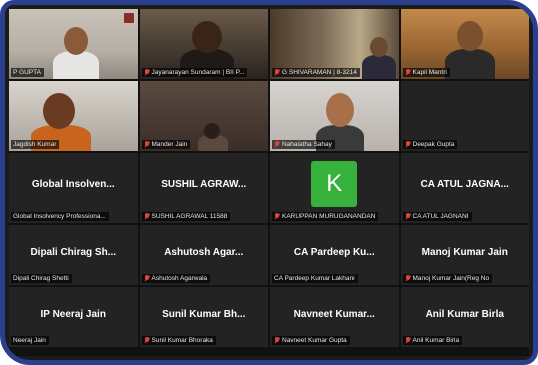  Describe the element at coordinates (179, 278) in the screenshot. I see `participant-name: Ashutosh Agarwala` at that location.